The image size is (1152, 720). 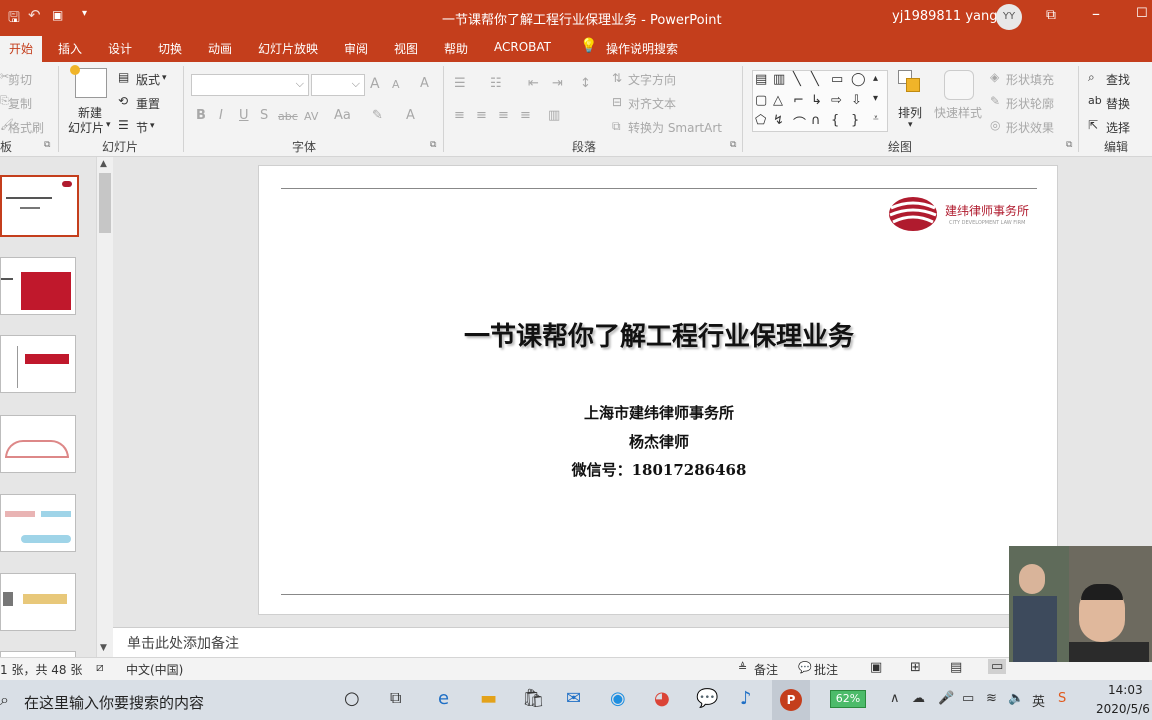 I want to click on layout-button: 版式, so click(x=148, y=79).